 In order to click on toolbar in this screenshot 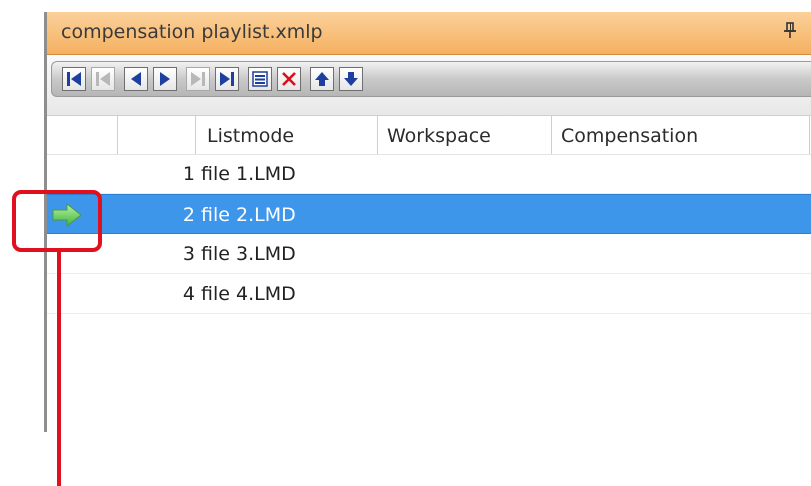, I will do `click(429, 85)`.